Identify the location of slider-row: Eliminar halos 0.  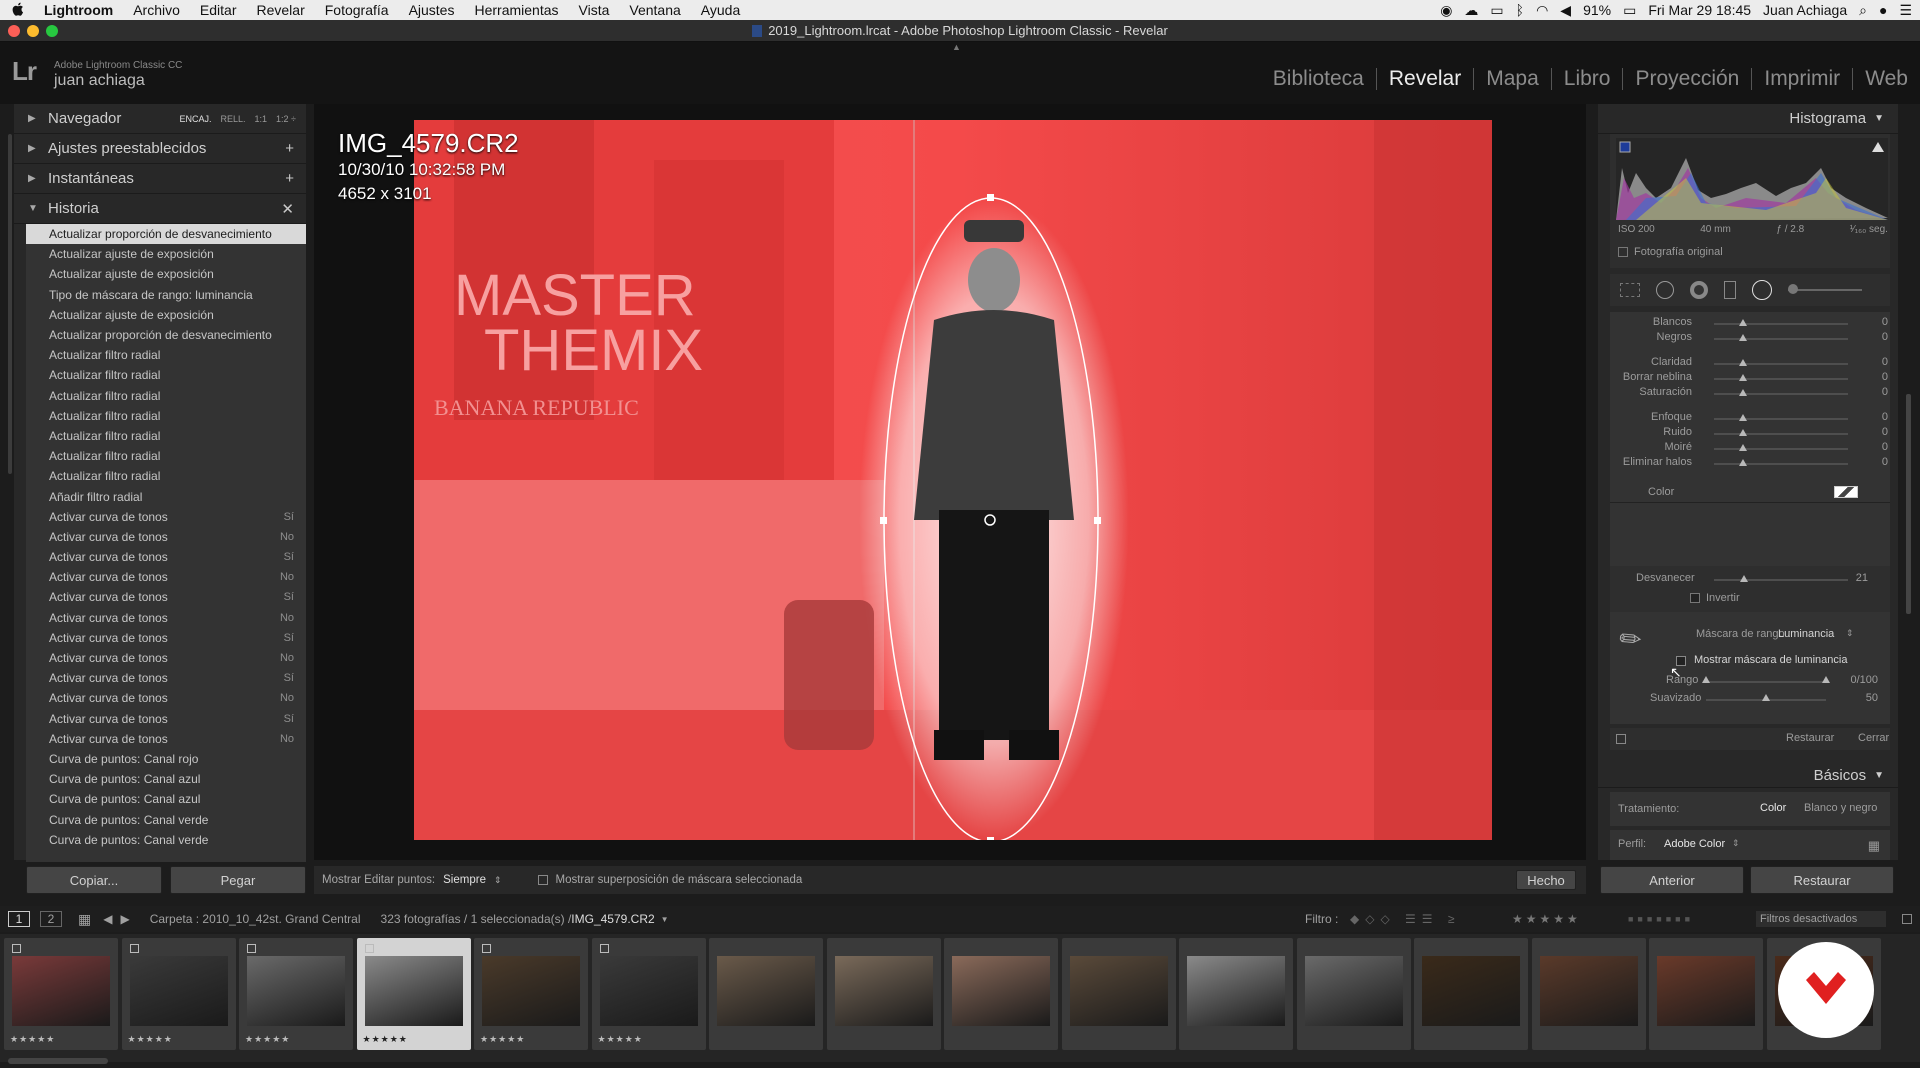
(1760, 463).